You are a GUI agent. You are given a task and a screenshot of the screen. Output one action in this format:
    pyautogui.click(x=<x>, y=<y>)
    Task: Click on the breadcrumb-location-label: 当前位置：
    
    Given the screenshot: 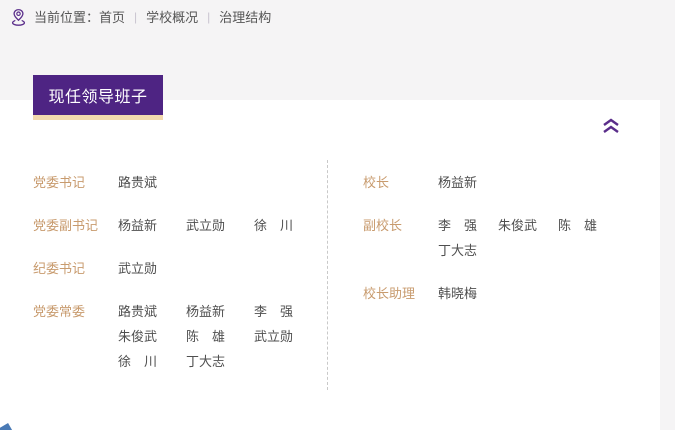 What is the action you would take?
    pyautogui.click(x=67, y=17)
    